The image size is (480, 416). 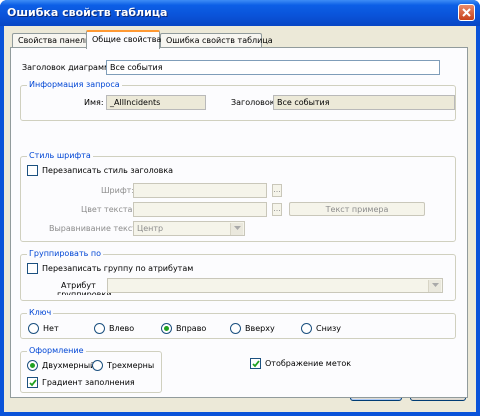 What do you see at coordinates (97, 365) in the screenshot?
I see `appearance-3d-radio` at bounding box center [97, 365].